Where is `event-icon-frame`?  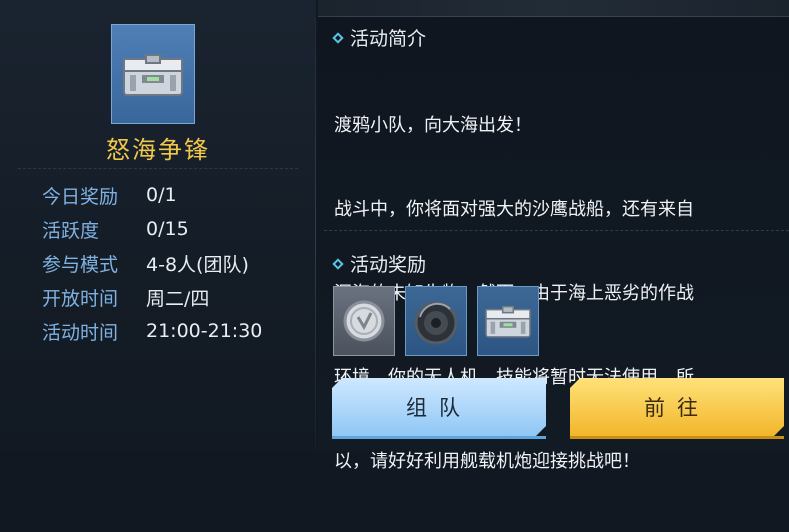 event-icon-frame is located at coordinates (153, 74).